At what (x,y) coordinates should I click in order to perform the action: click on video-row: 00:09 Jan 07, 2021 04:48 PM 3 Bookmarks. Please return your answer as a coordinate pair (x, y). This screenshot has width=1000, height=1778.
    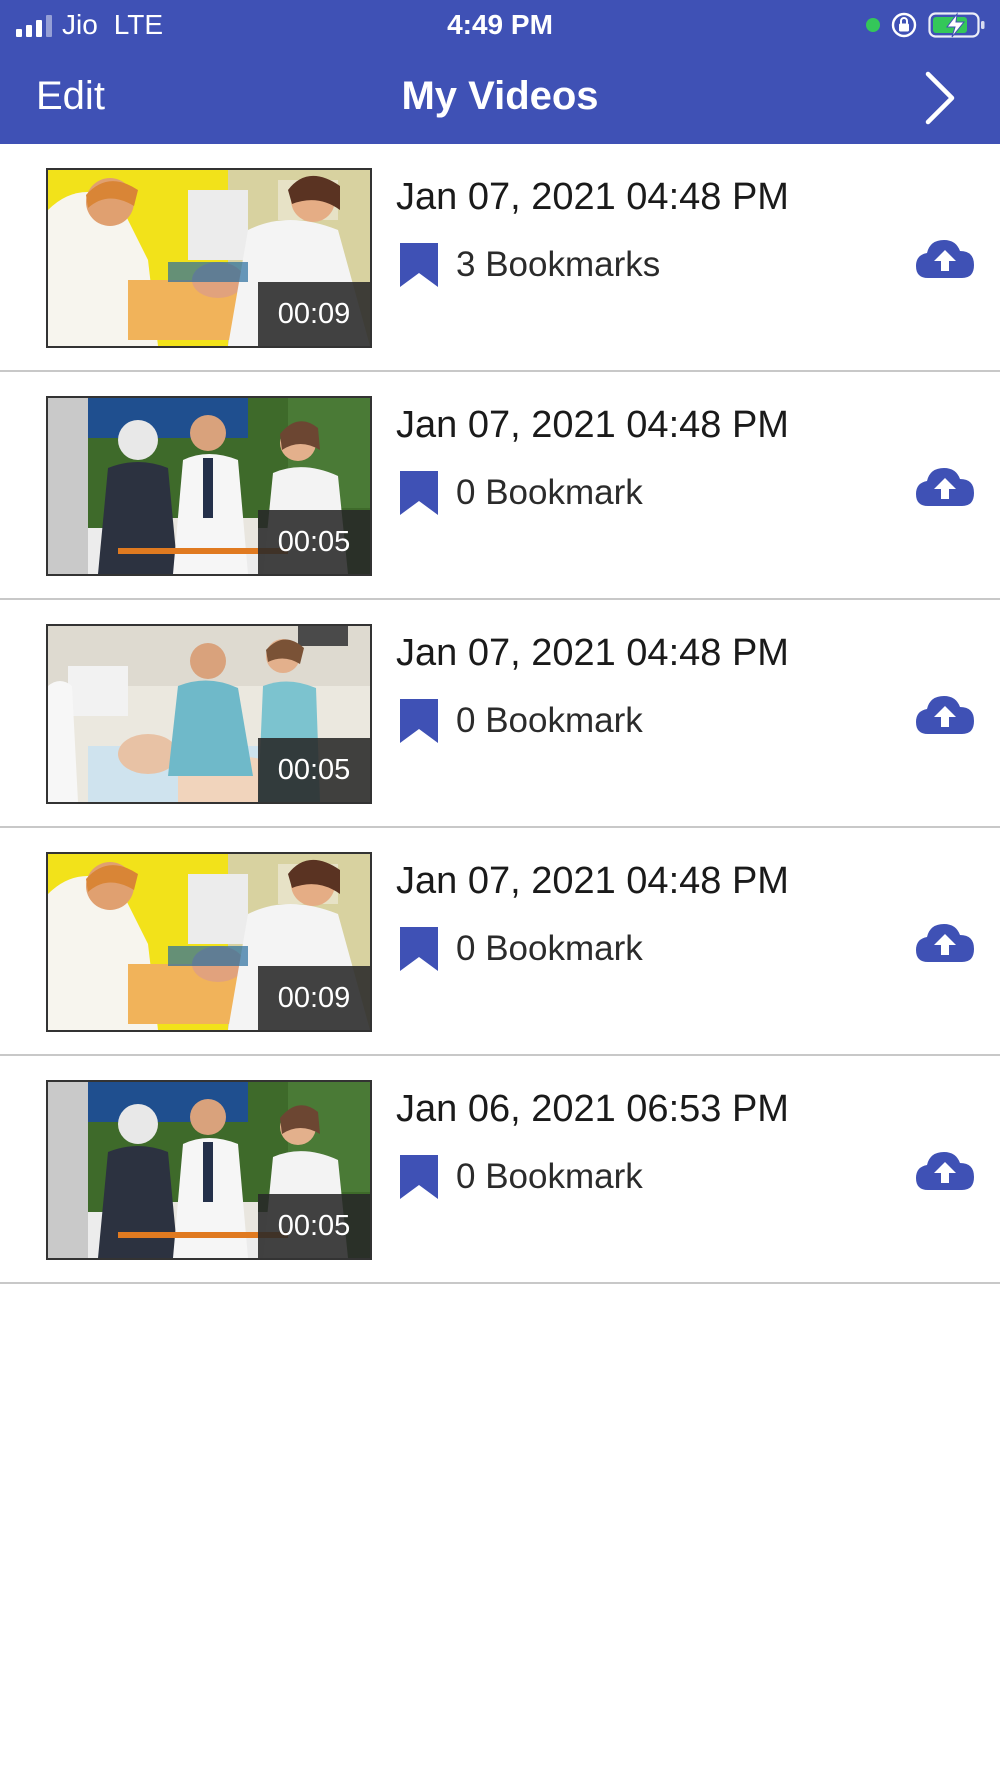
    Looking at the image, I should click on (500, 258).